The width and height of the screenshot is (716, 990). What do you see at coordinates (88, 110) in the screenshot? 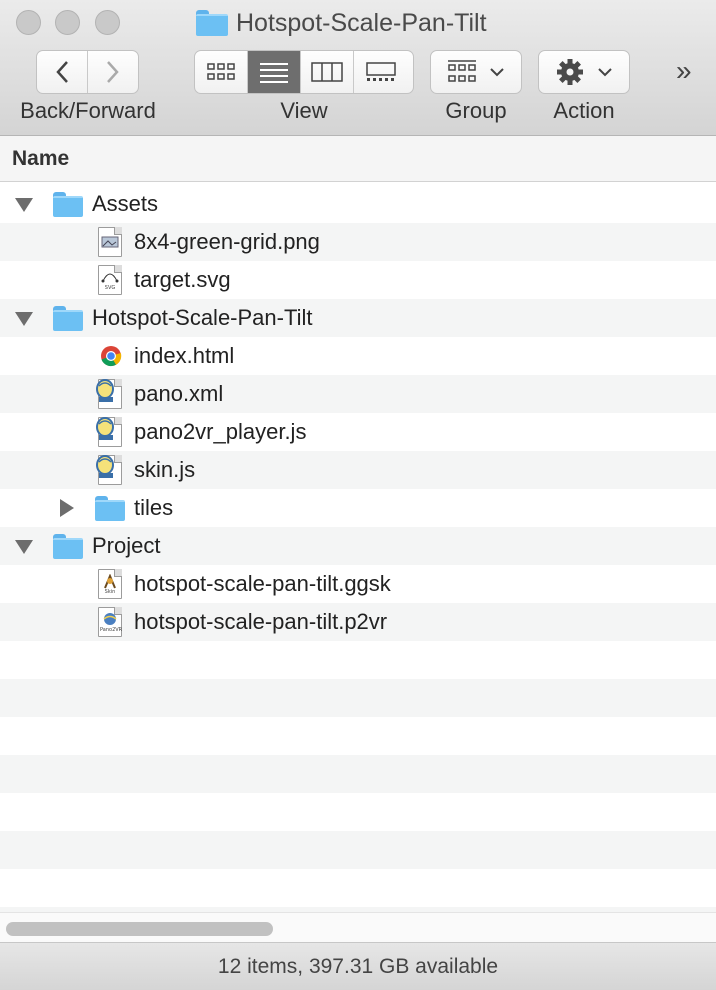
I see `back-forward-label: Back/Forward` at bounding box center [88, 110].